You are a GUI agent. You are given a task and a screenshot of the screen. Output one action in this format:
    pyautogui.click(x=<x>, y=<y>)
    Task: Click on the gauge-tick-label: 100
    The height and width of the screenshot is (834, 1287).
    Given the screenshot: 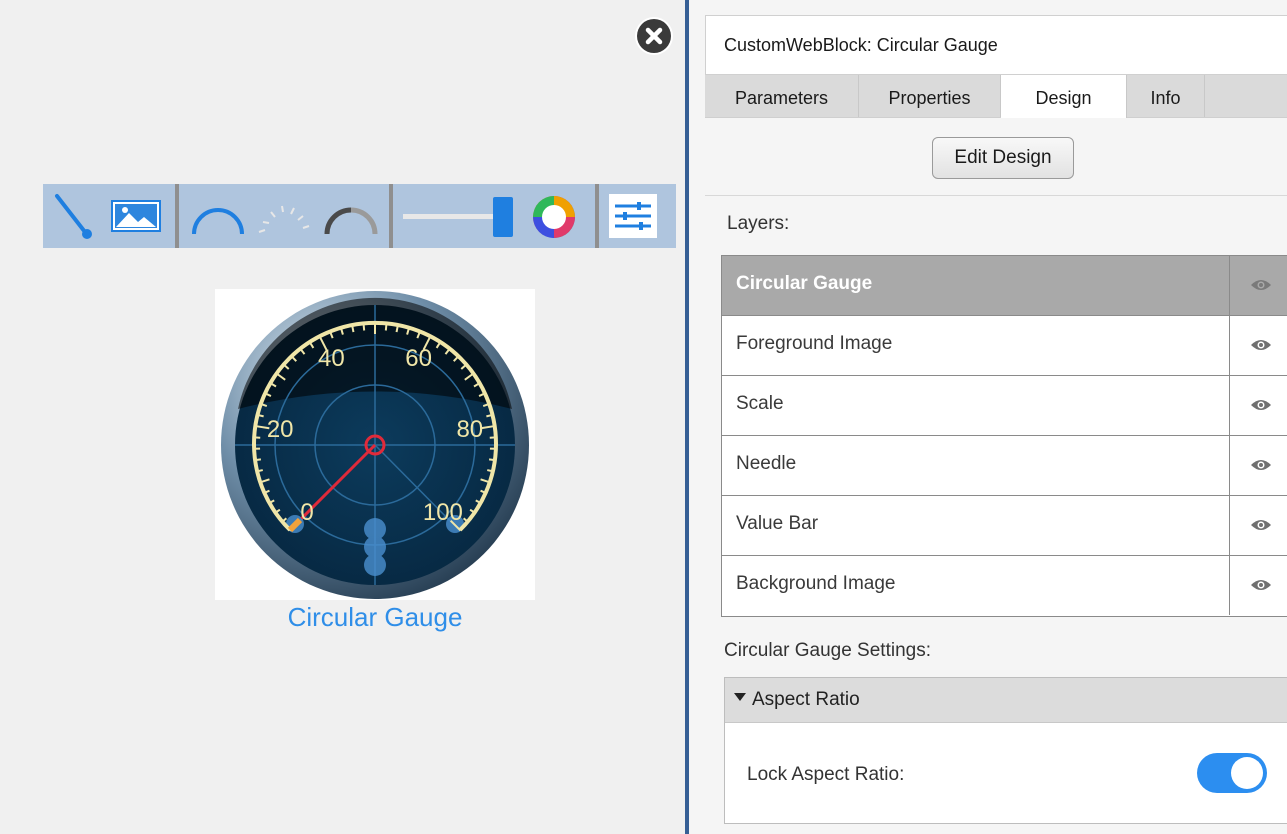 What is the action you would take?
    pyautogui.click(x=442, y=512)
    